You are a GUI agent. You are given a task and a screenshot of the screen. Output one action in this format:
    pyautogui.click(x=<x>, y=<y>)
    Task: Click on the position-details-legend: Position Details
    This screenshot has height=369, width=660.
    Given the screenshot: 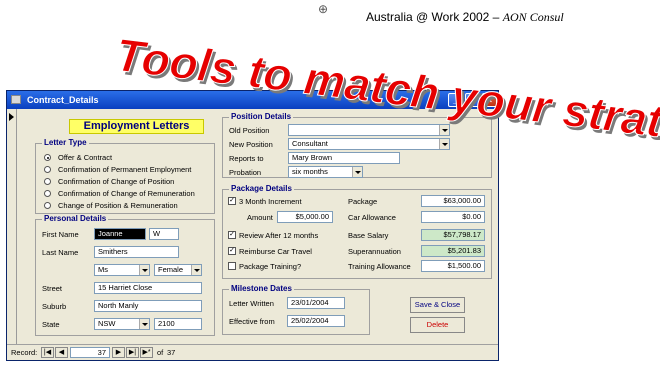 What is the action you would take?
    pyautogui.click(x=261, y=116)
    